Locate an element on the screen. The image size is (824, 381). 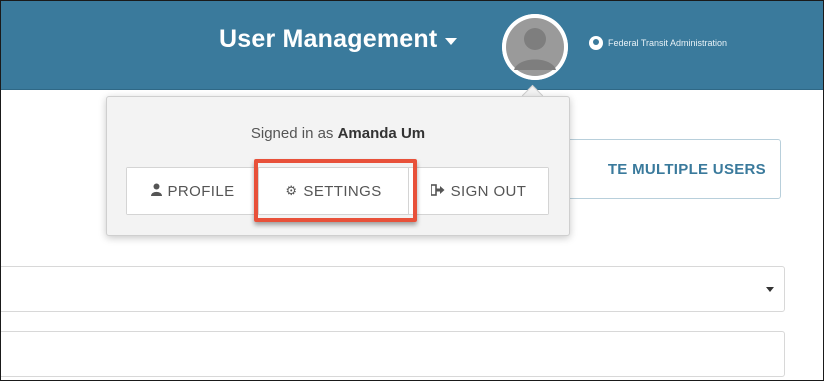
create-multiple-users-label: TE MULTIPLE USERS is located at coordinates (686, 169).